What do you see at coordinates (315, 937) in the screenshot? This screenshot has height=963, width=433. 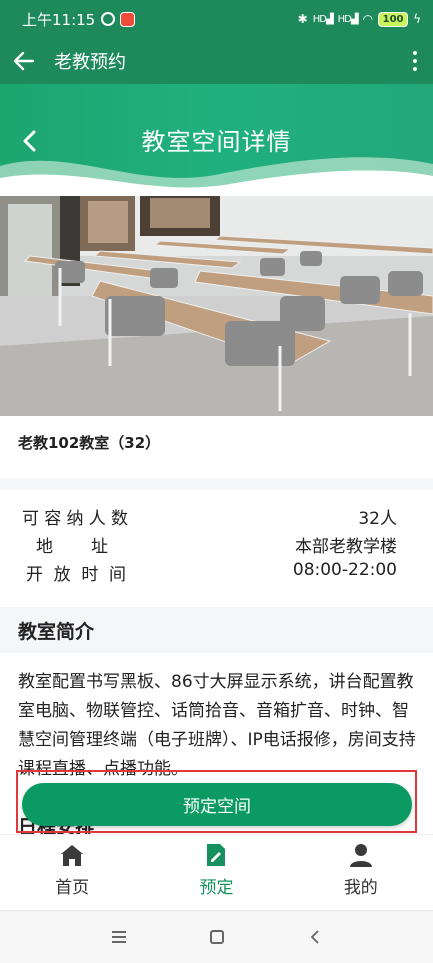 I see `back-chevron-icon` at bounding box center [315, 937].